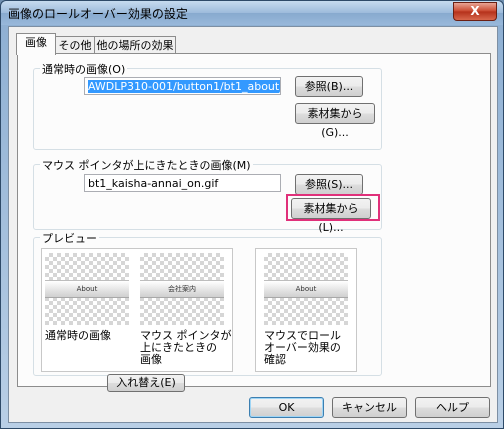  I want to click on hover-caption-line: 画像, so click(151, 359).